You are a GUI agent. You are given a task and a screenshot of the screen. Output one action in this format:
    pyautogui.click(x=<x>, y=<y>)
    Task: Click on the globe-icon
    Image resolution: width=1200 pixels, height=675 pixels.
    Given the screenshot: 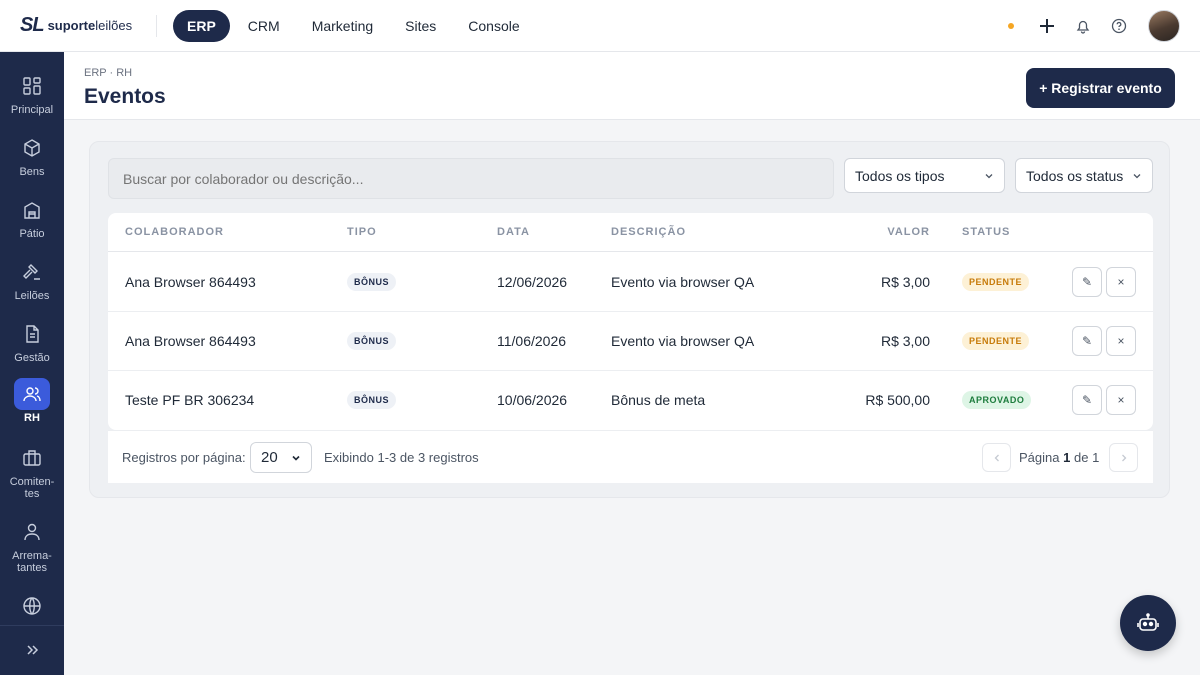 What is the action you would take?
    pyautogui.click(x=32, y=606)
    